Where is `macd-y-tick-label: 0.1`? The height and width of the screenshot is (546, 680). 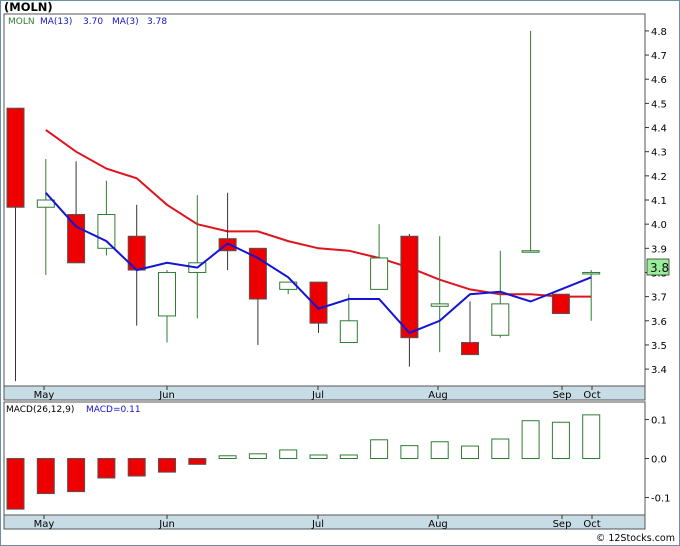
macd-y-tick-label: 0.1 is located at coordinates (659, 421).